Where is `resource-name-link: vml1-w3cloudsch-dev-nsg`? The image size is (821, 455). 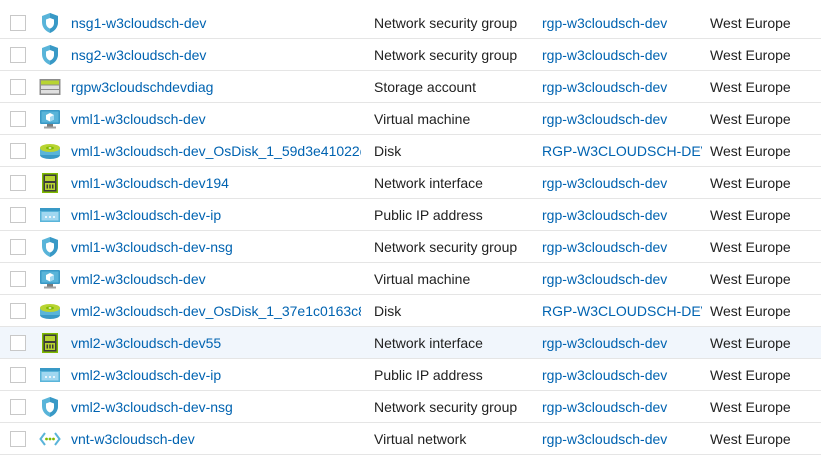
resource-name-link: vml1-w3cloudsch-dev-nsg is located at coordinates (216, 247).